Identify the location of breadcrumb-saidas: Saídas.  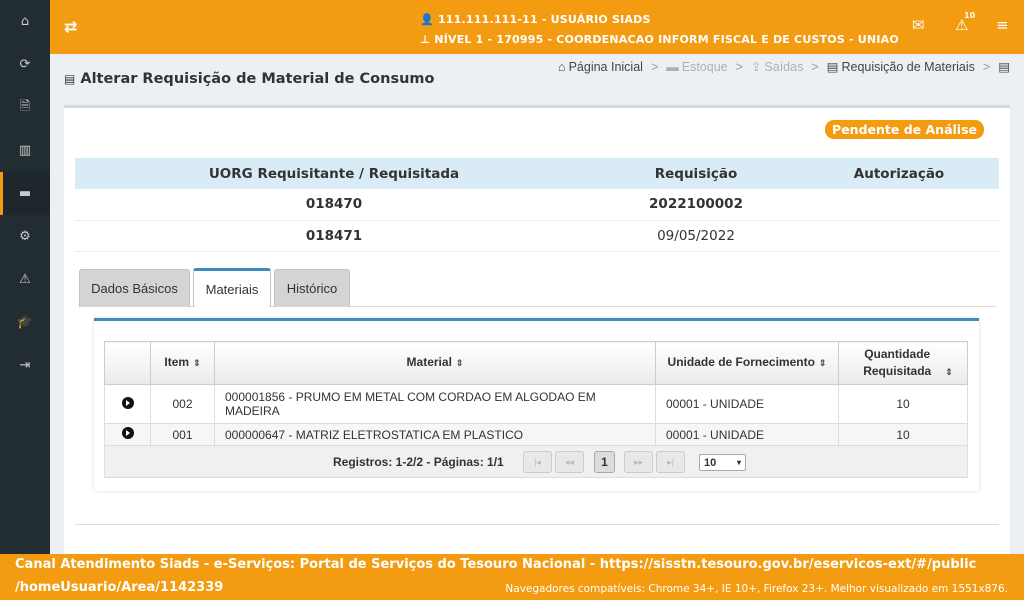
(784, 66).